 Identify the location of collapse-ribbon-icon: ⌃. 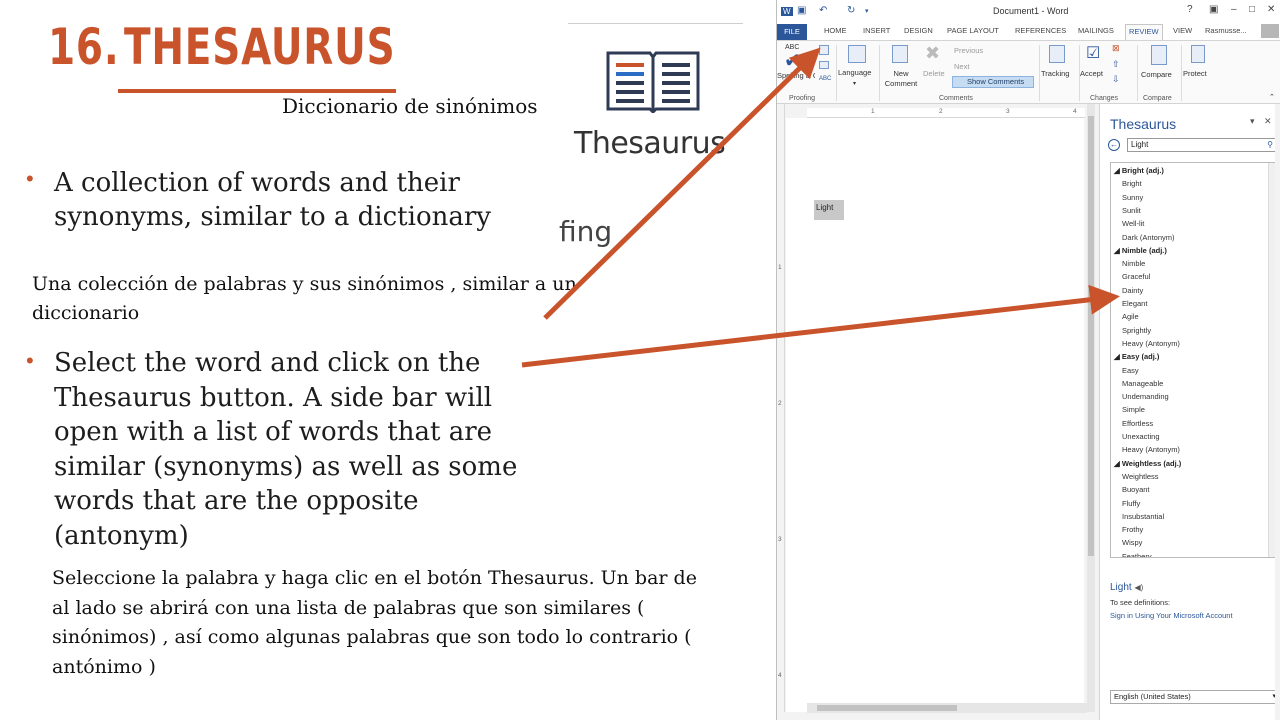
(1272, 98).